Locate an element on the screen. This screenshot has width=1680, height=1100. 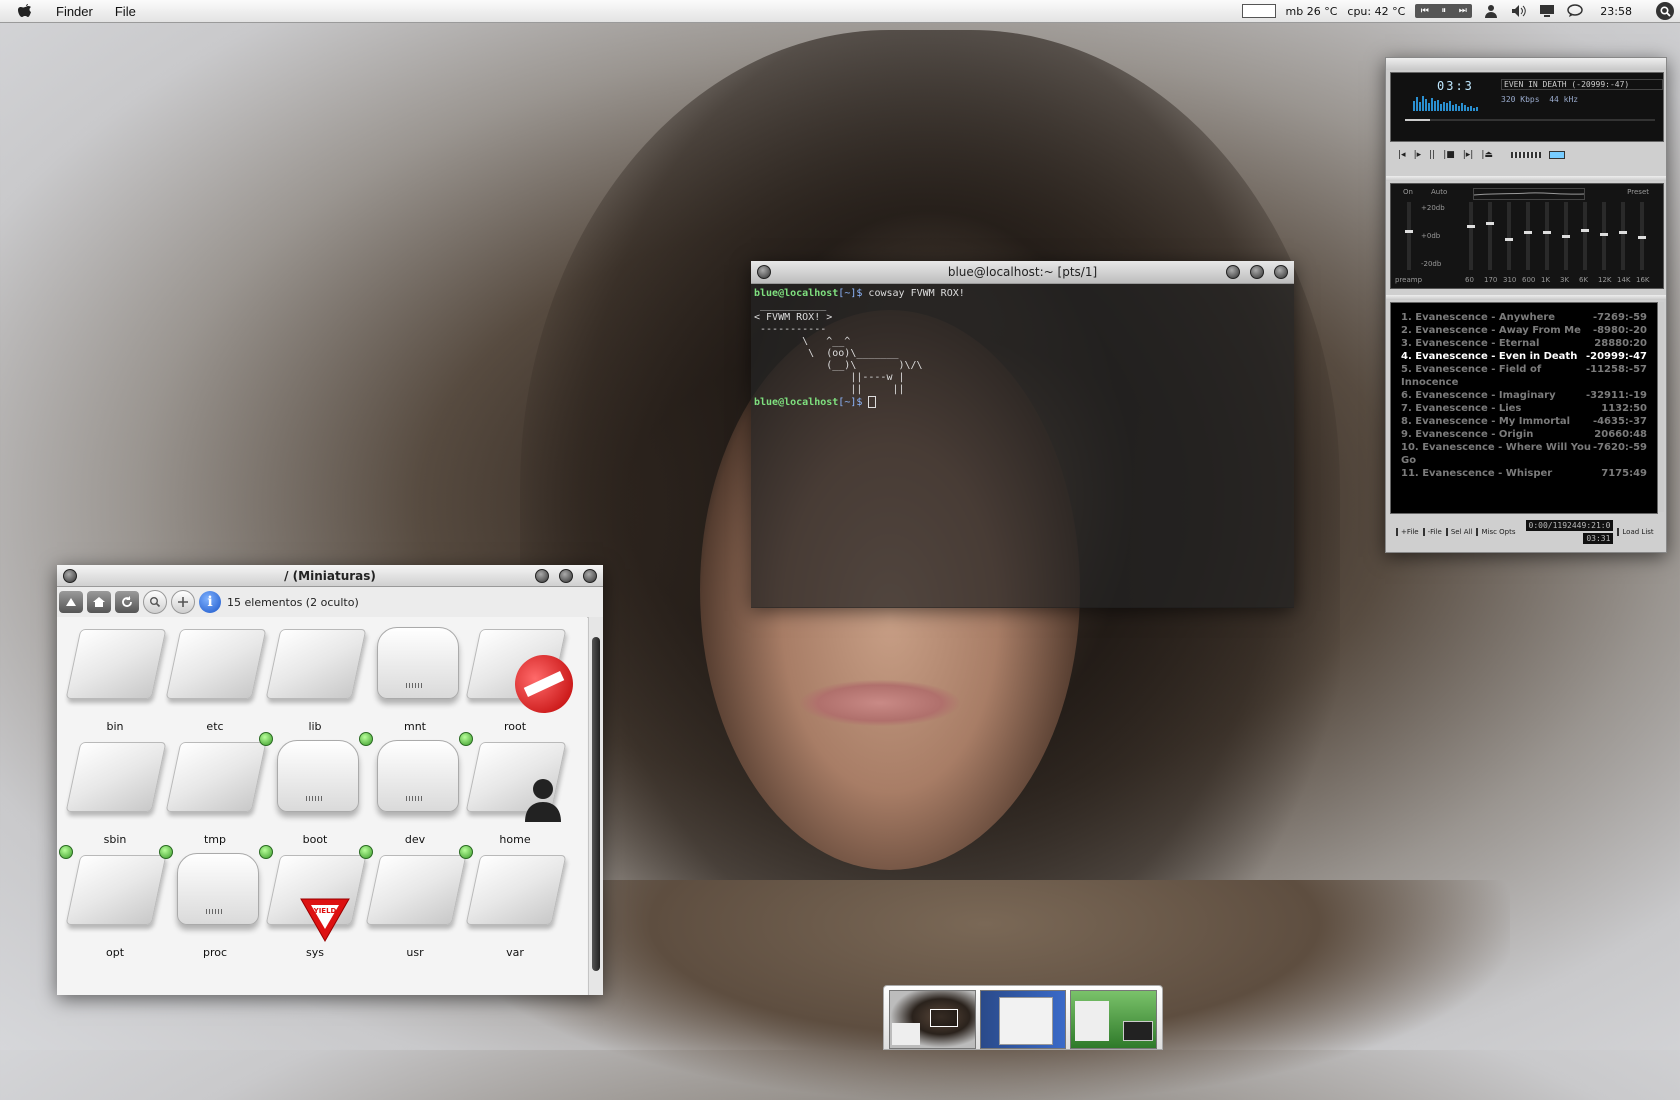
stop-button: |■ is located at coordinates (1449, 155).